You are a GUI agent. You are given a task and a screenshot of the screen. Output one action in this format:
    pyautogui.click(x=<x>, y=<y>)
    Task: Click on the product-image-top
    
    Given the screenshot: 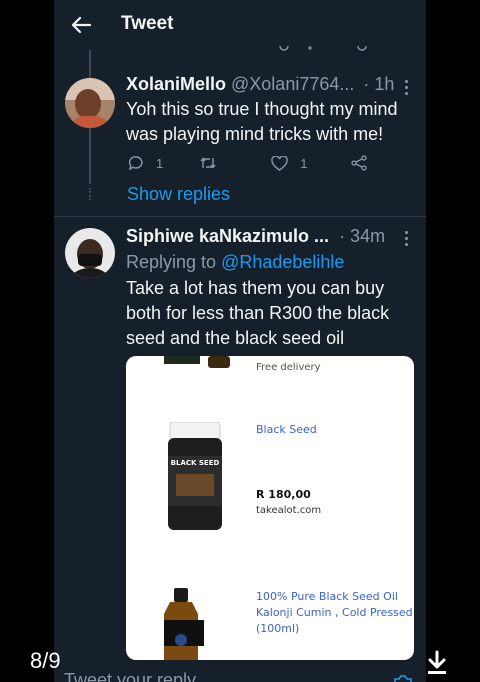 What is the action you would take?
    pyautogui.click(x=197, y=362)
    